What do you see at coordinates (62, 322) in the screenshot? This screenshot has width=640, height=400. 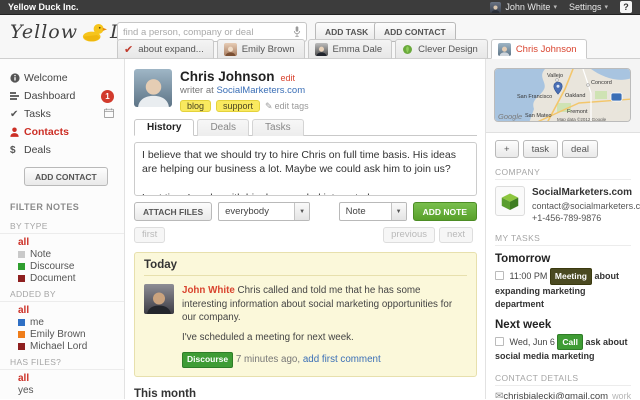 I see `filter-added-by-me: me` at bounding box center [62, 322].